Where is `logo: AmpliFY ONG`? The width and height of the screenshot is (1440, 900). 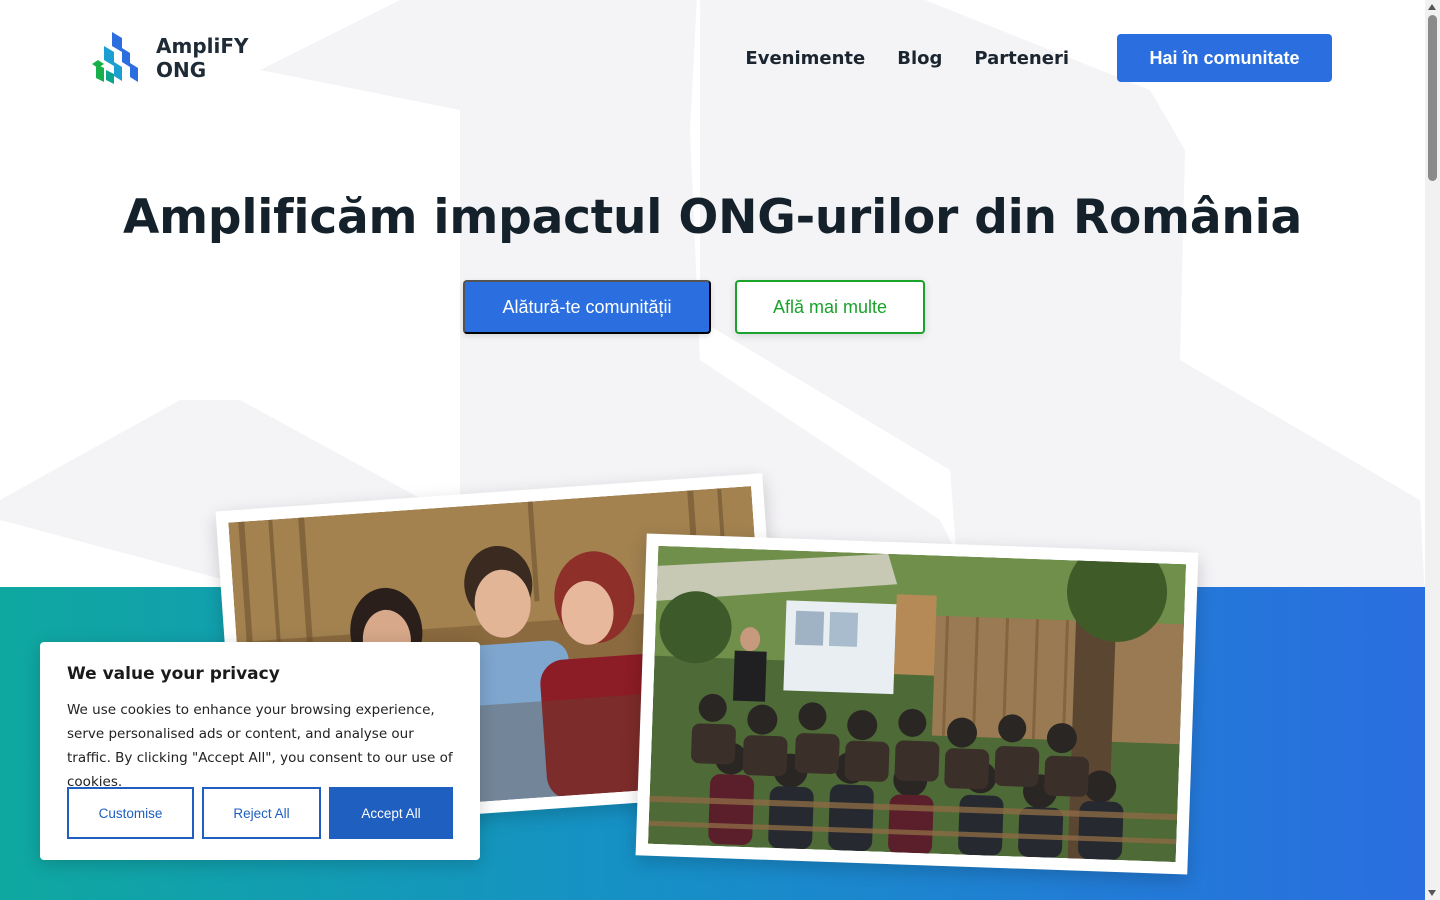
logo: AmpliFY ONG is located at coordinates (170, 58).